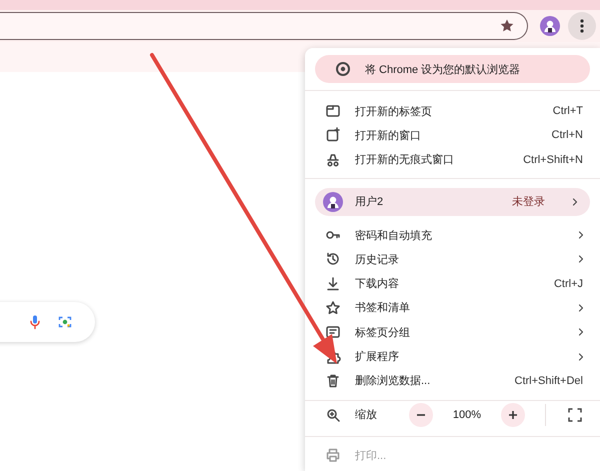 This screenshot has height=471, width=600. I want to click on menu-button, so click(582, 26).